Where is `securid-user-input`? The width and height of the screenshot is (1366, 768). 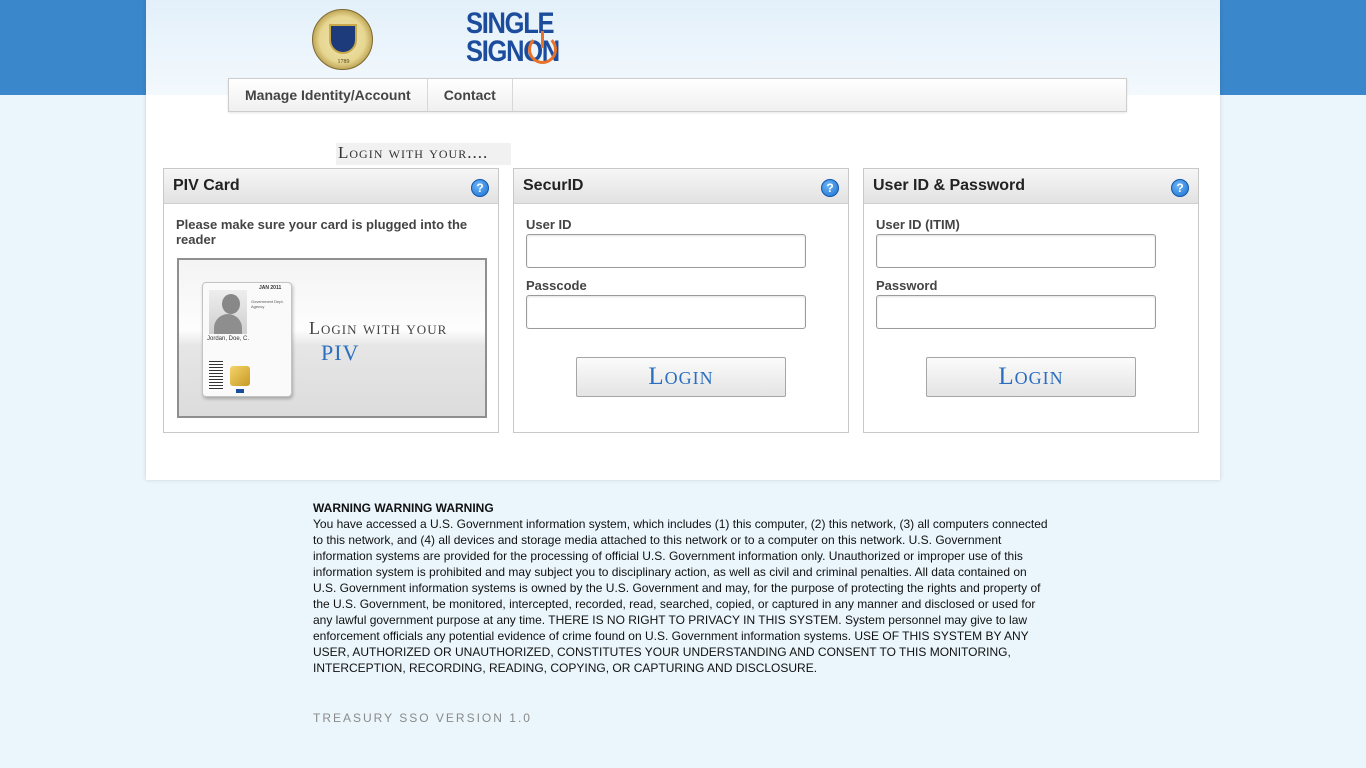
securid-user-input is located at coordinates (666, 251).